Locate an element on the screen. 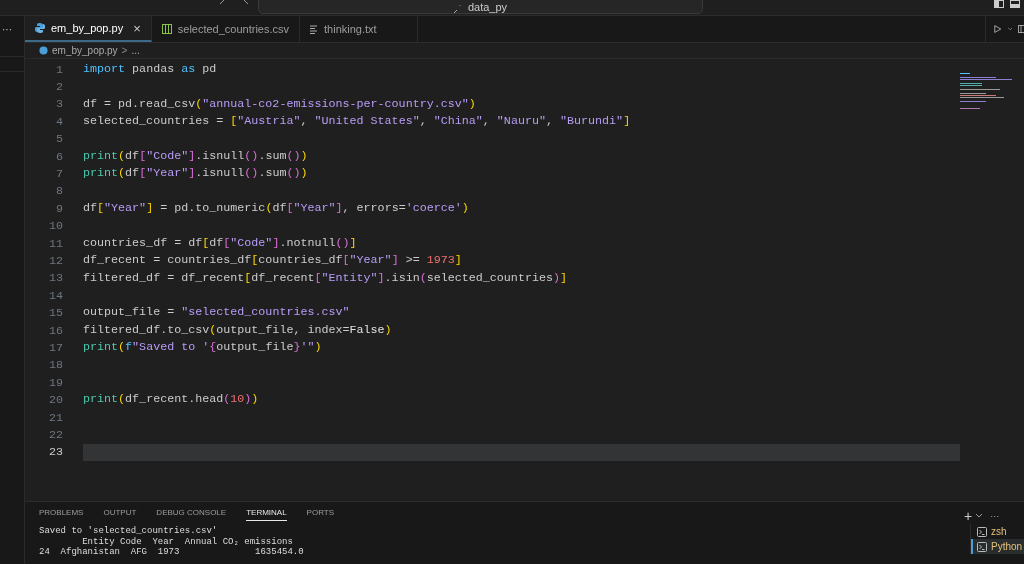 The height and width of the screenshot is (564, 1024). editor-tab: selected_countries.csv is located at coordinates (226, 29).